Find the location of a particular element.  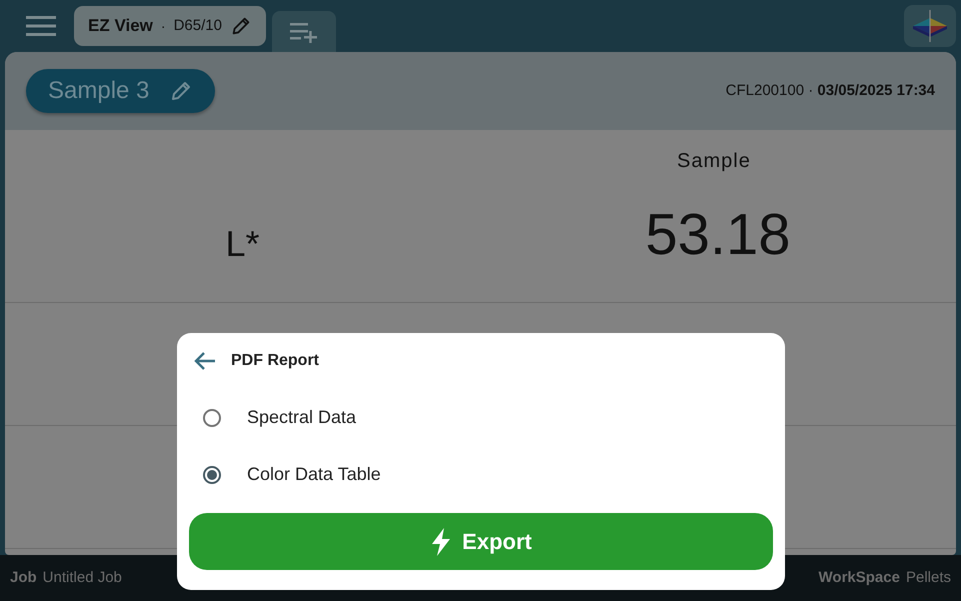

color-diamond-icon is located at coordinates (930, 26).